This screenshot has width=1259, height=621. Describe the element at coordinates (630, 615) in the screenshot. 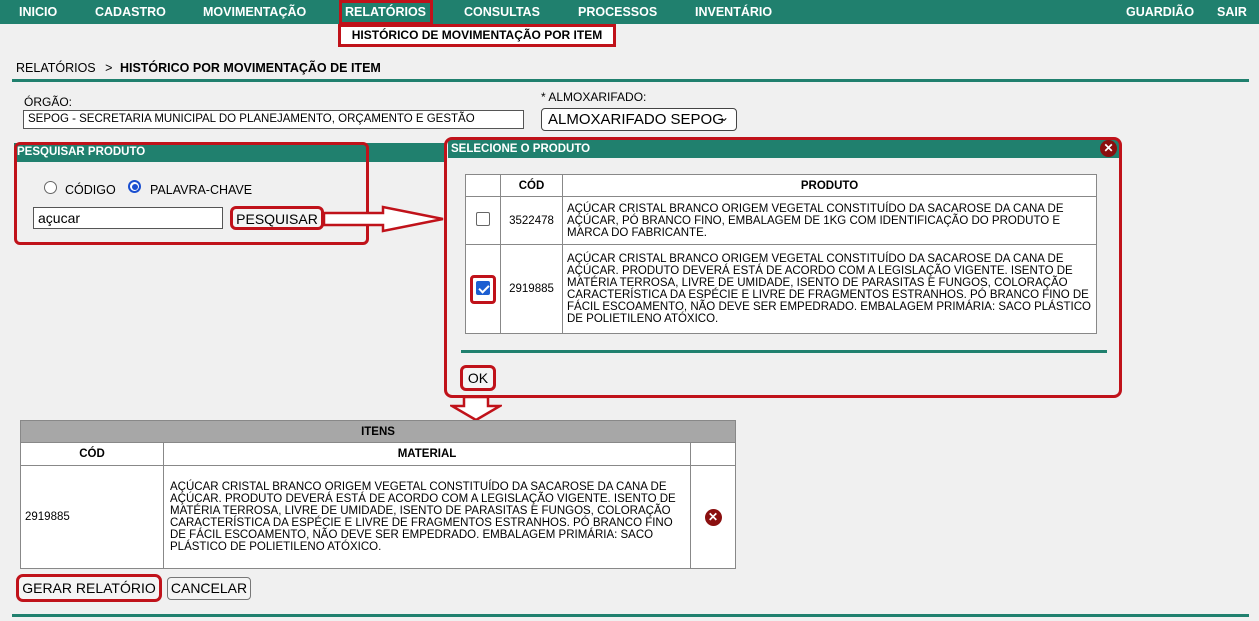

I see `footer-divider` at that location.